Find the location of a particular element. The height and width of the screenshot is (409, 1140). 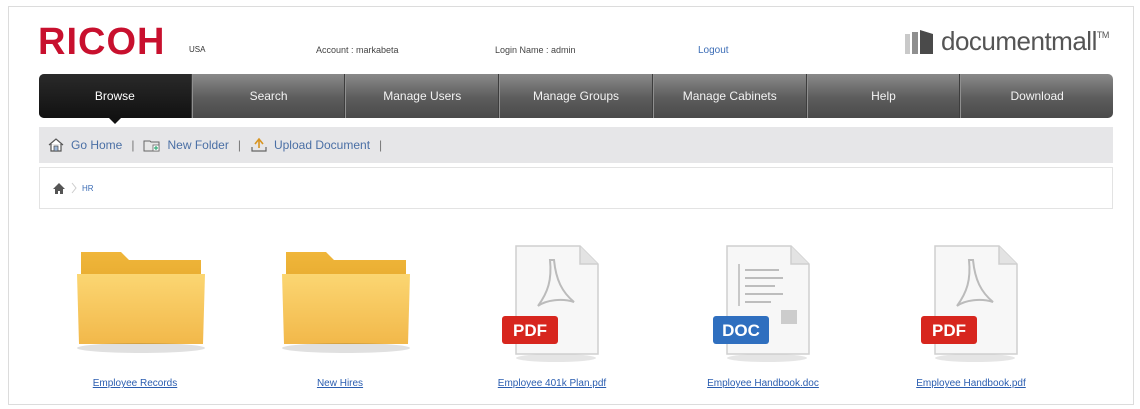

file-item: PDF Employee Handbook.pdf is located at coordinates (971, 314).